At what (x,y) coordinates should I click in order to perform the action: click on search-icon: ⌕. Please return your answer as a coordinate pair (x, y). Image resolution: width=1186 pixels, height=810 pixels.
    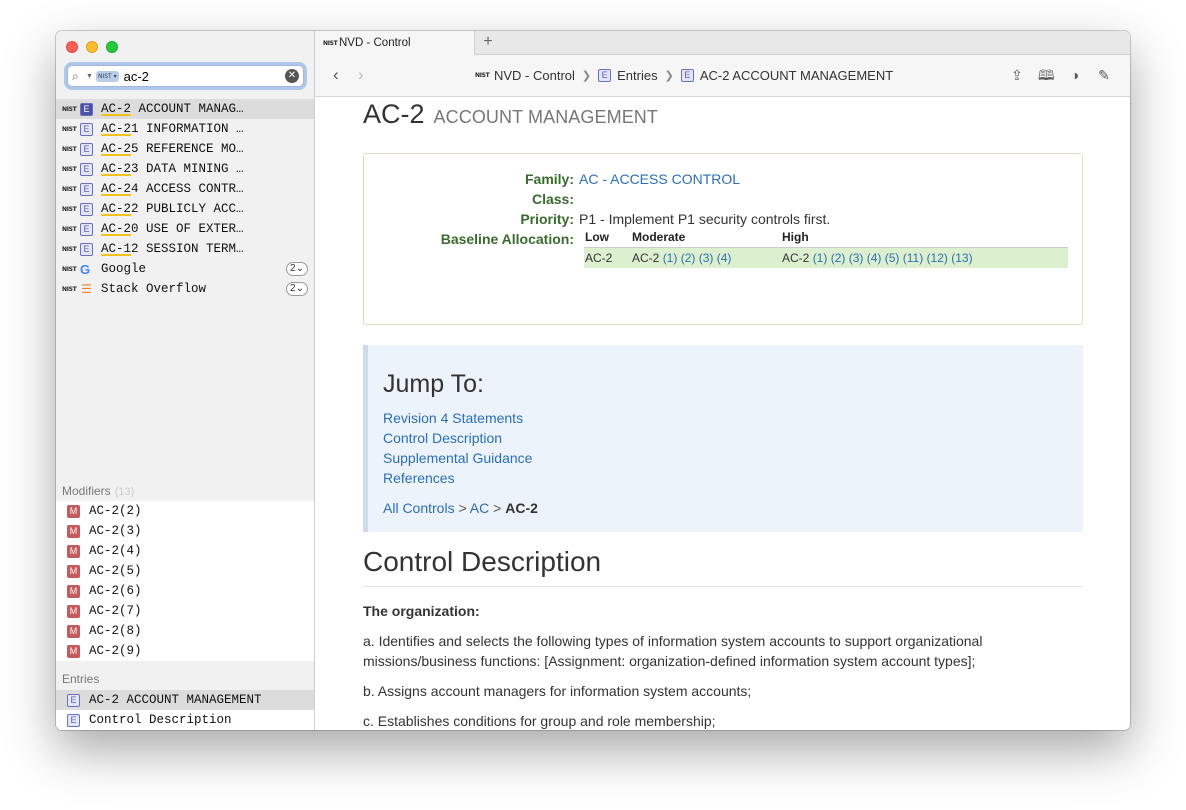
    Looking at the image, I should click on (79, 76).